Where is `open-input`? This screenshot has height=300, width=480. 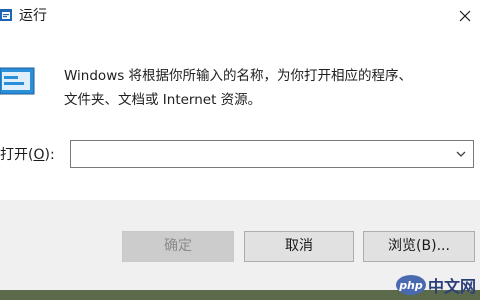
open-input is located at coordinates (256, 154).